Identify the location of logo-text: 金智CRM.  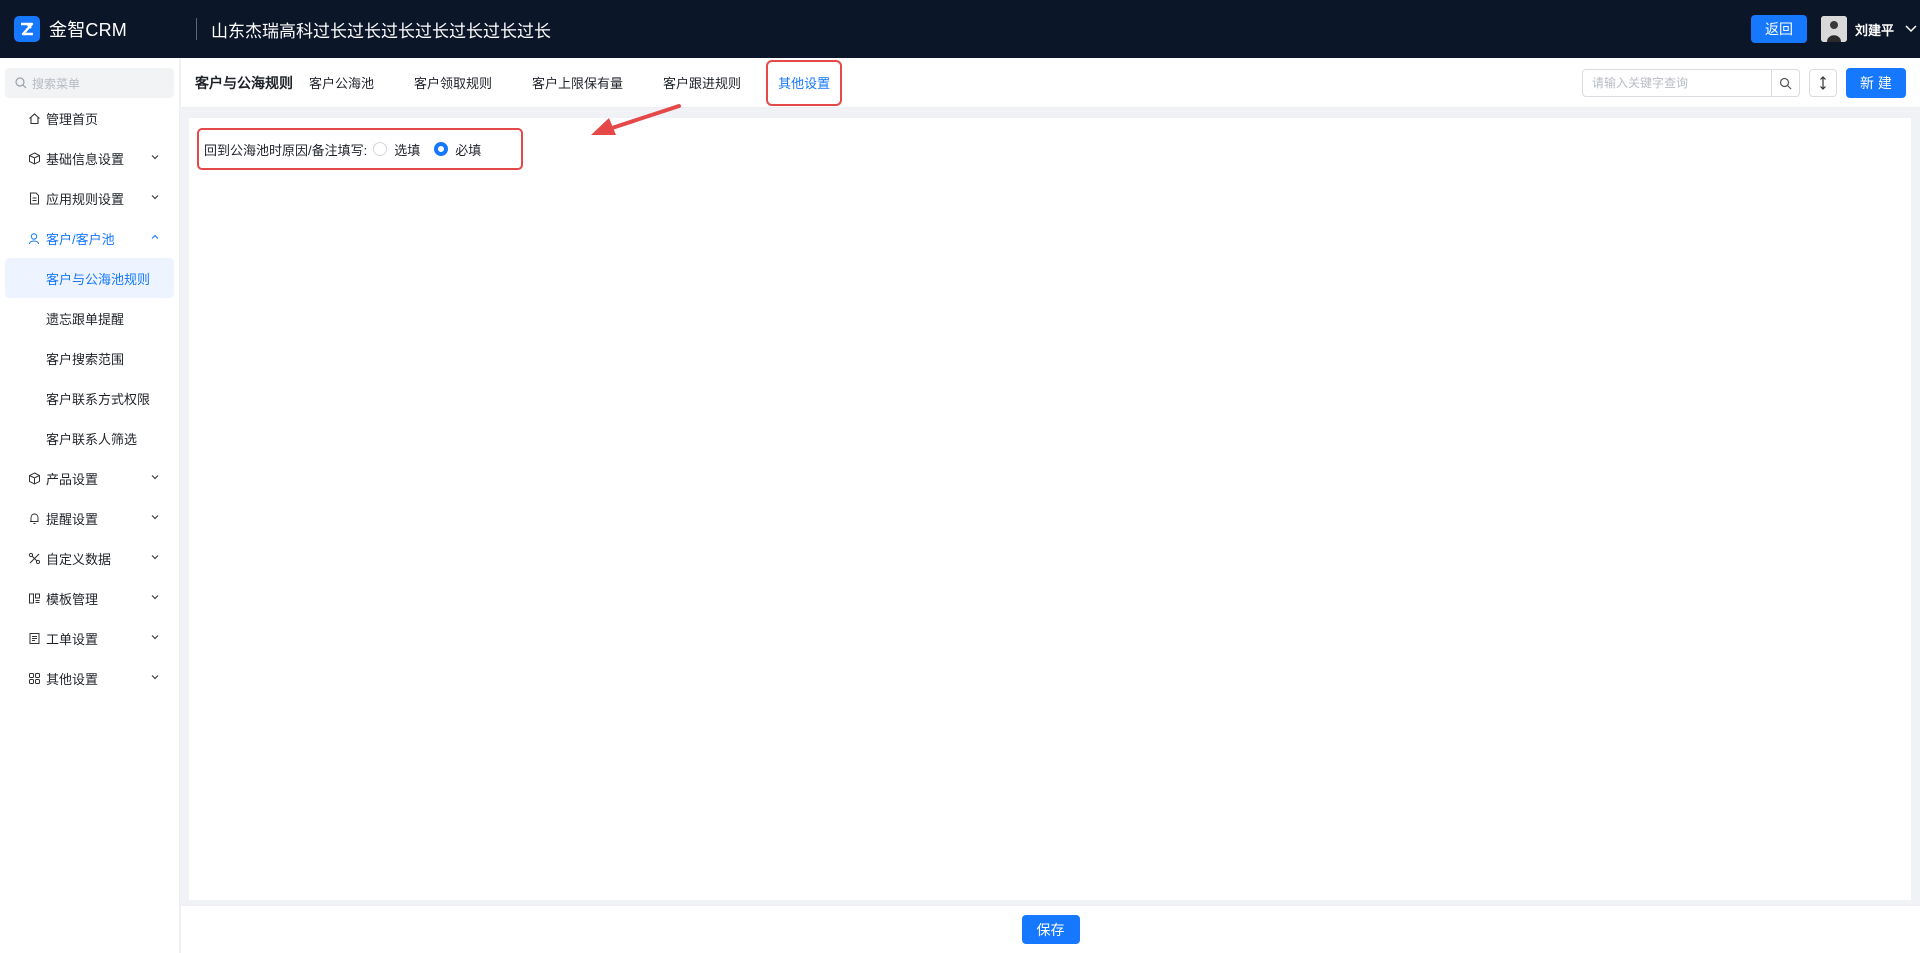
(88, 30).